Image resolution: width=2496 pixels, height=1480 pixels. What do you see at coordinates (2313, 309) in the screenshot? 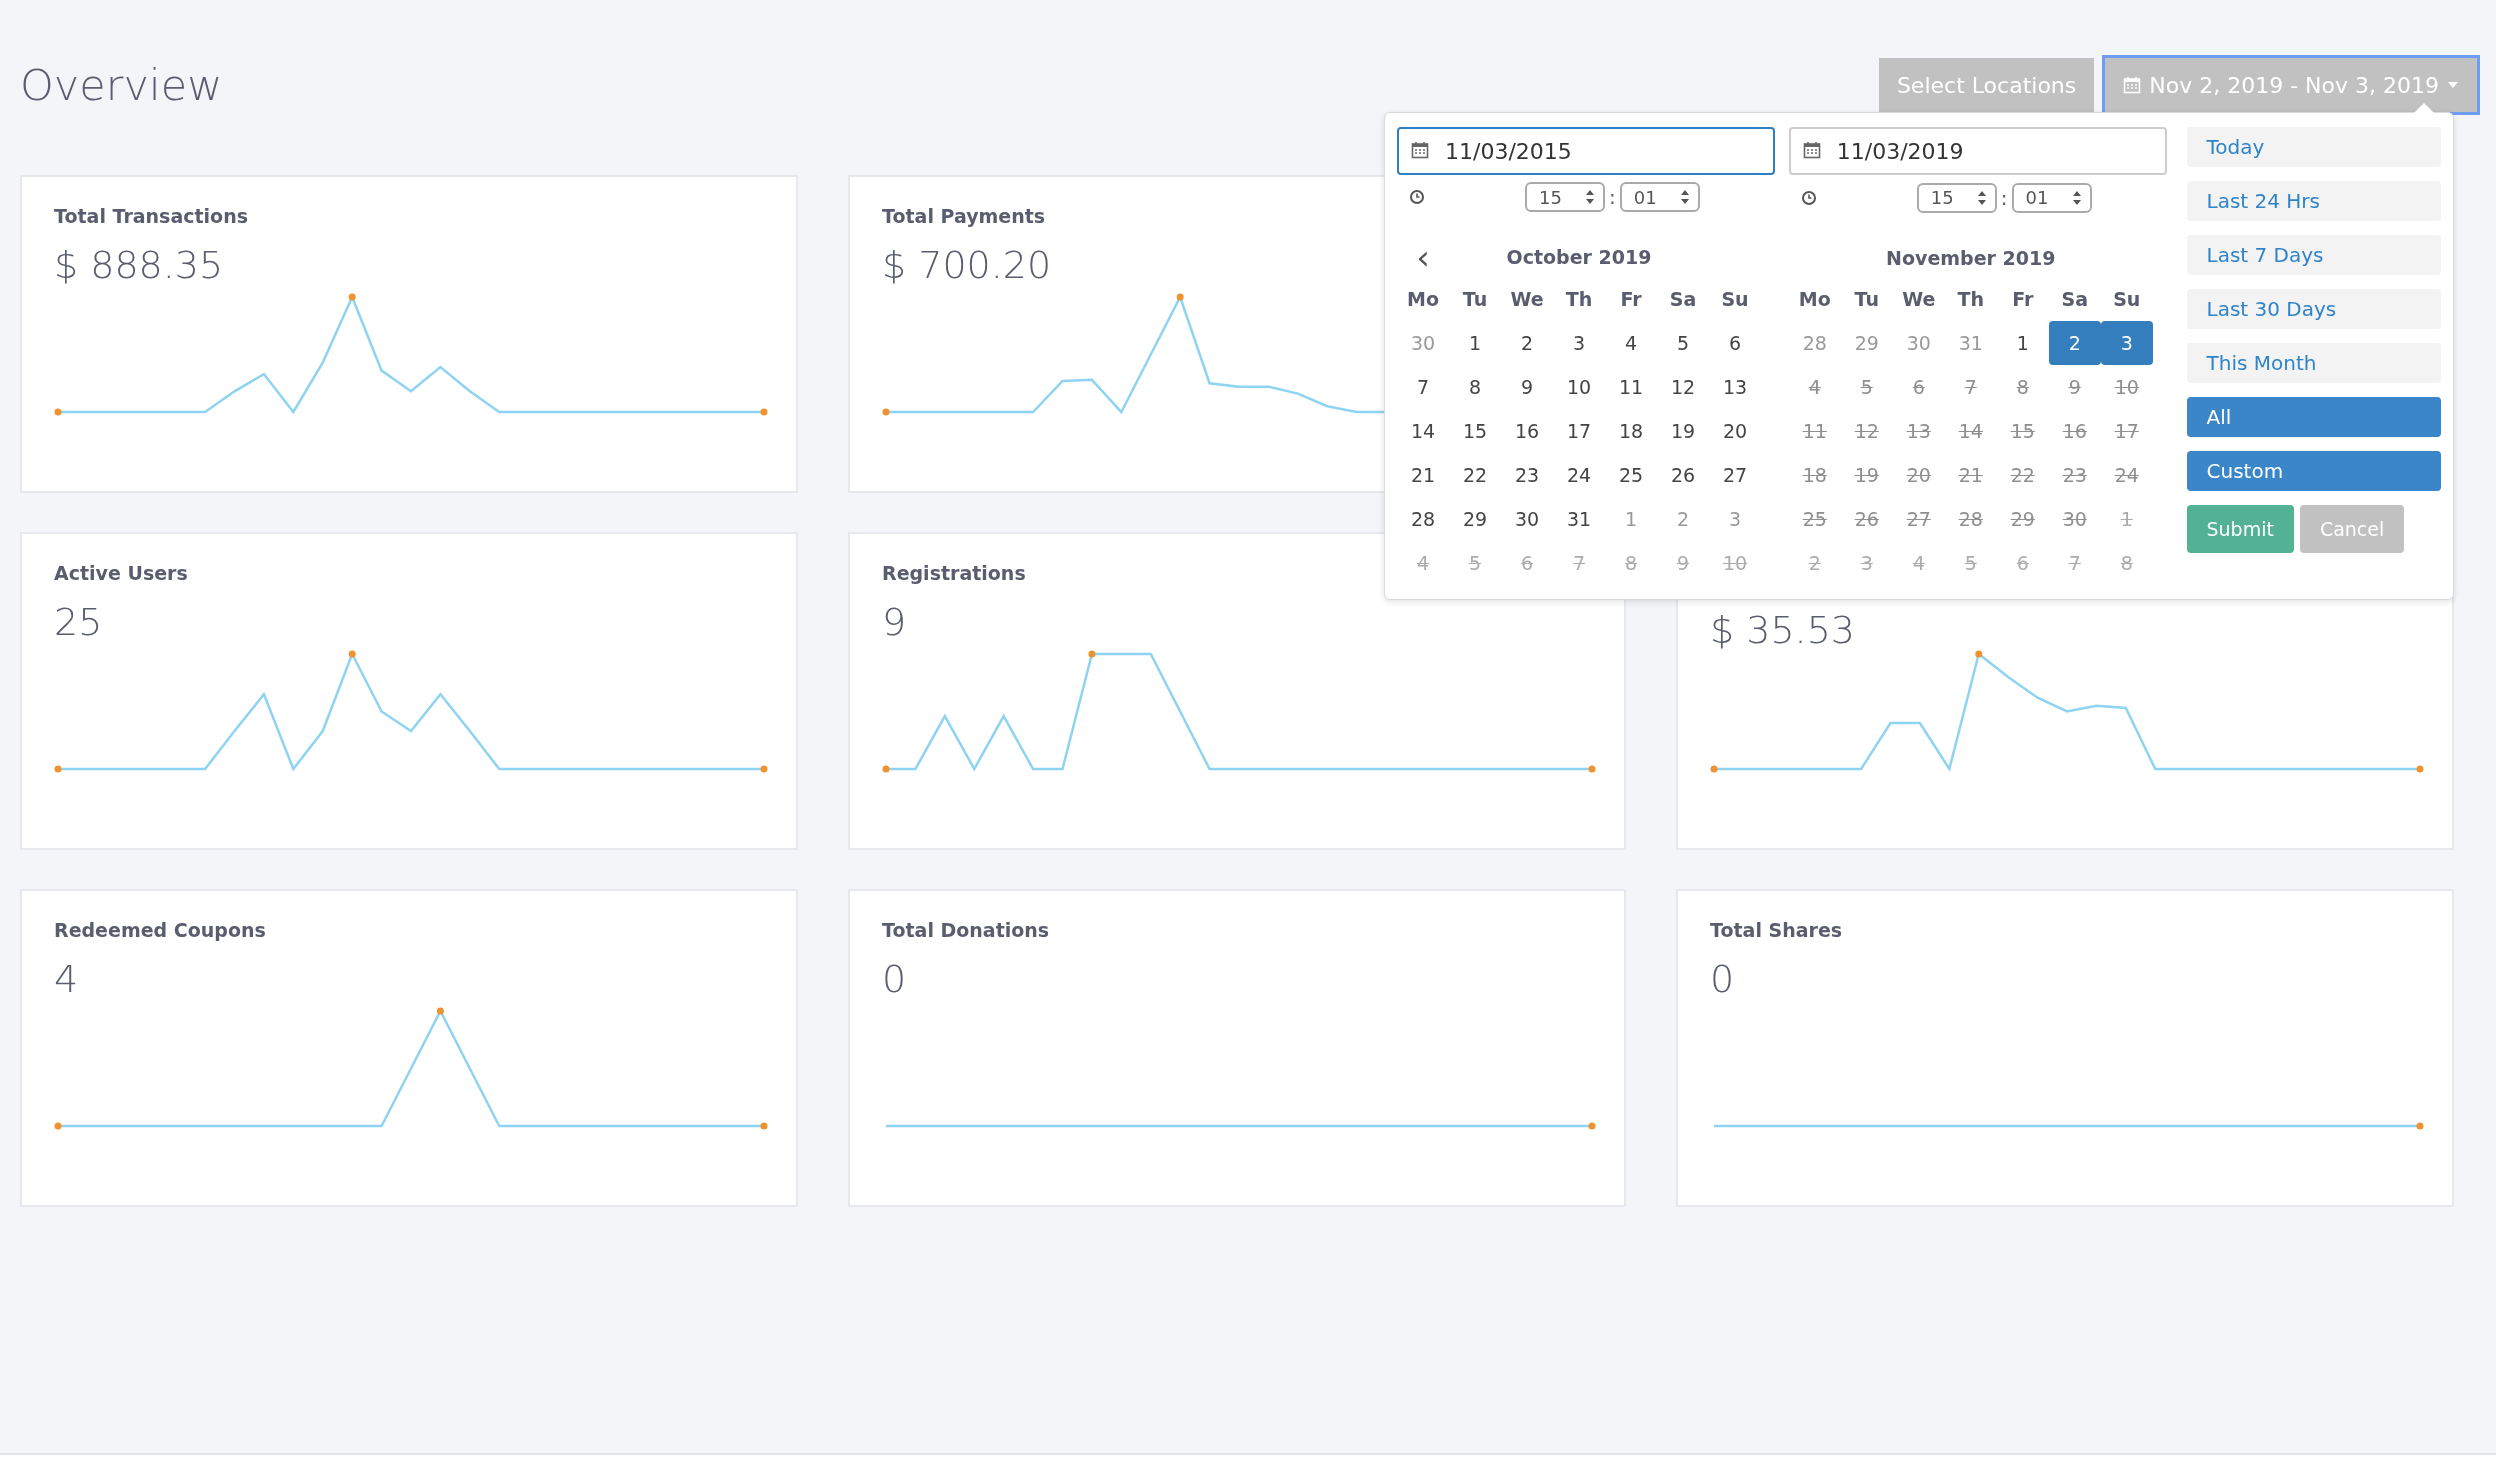
I see `range-option: Last 30 Days` at bounding box center [2313, 309].